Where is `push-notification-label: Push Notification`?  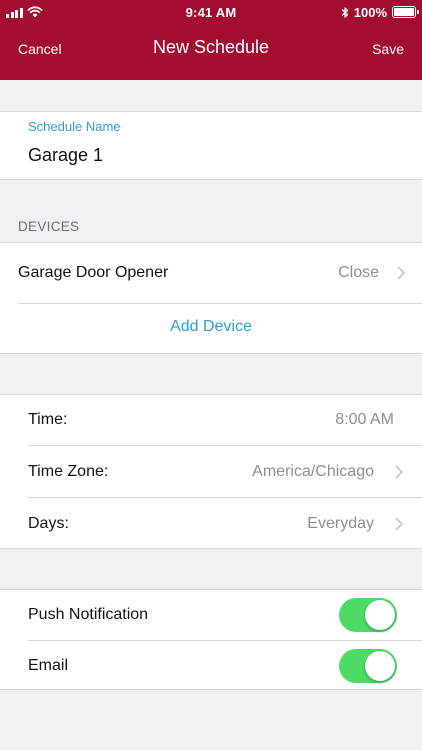 push-notification-label: Push Notification is located at coordinates (88, 614).